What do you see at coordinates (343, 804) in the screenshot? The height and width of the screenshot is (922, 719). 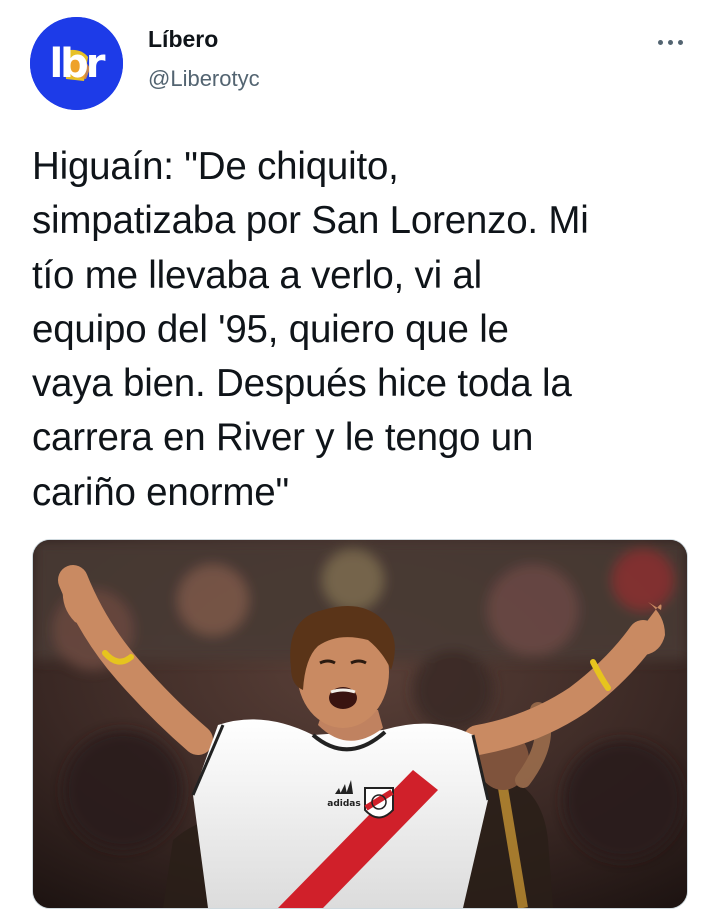 I see `svg-text: adidas` at bounding box center [343, 804].